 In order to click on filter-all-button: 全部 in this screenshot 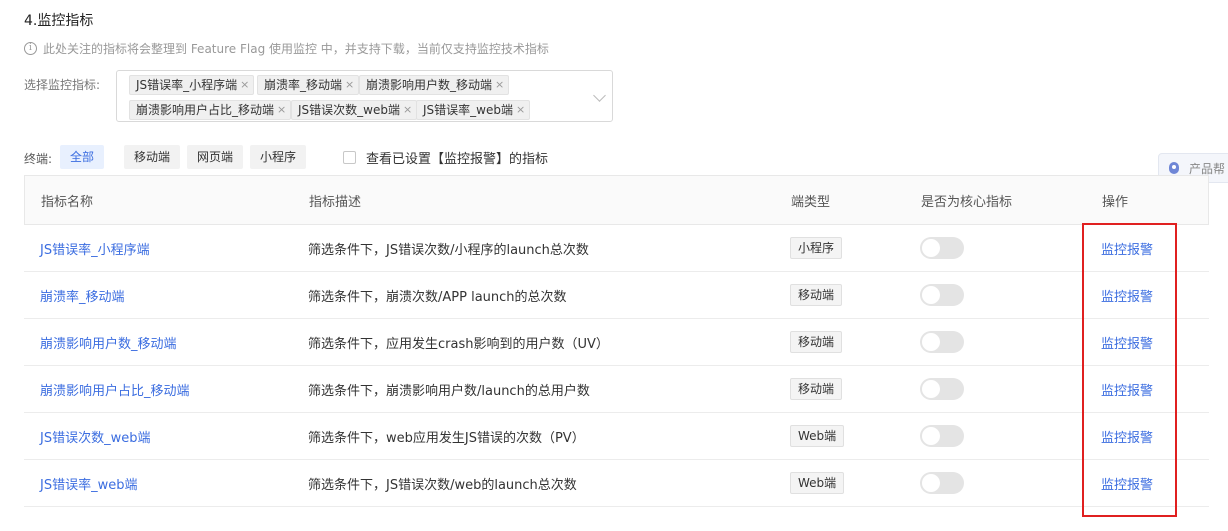, I will do `click(82, 157)`.